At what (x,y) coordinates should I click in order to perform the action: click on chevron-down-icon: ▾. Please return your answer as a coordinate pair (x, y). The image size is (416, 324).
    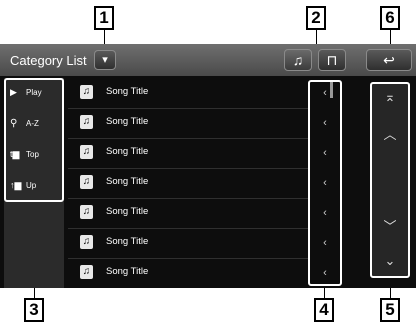
    Looking at the image, I should click on (105, 60).